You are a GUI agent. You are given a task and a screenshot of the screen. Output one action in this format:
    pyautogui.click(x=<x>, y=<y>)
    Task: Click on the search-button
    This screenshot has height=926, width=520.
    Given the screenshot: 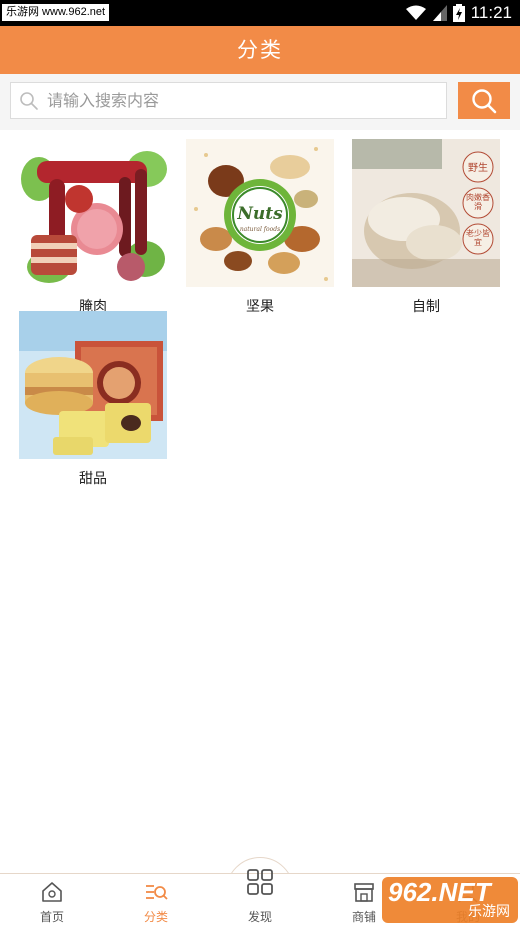 What is the action you would take?
    pyautogui.click(x=484, y=100)
    